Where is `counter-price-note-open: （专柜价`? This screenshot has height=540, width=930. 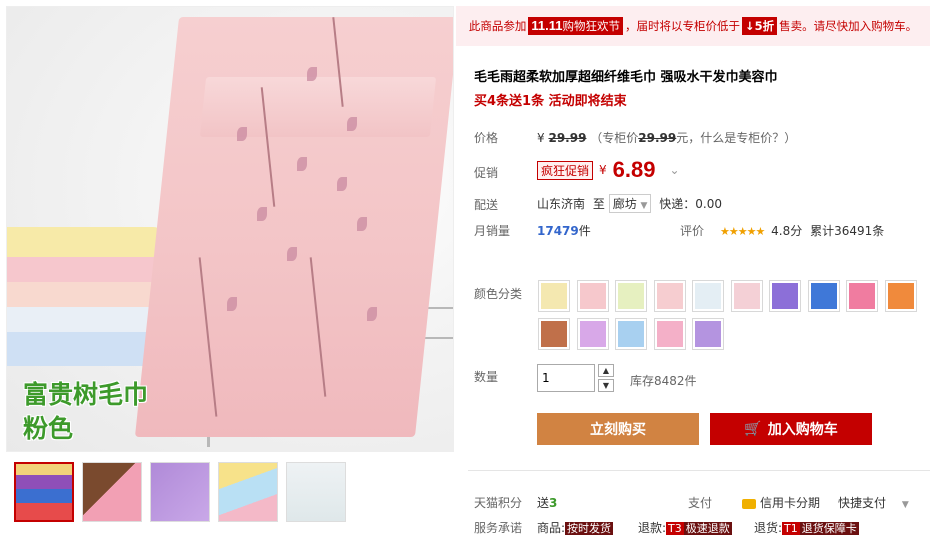 counter-price-note-open: （专柜价 is located at coordinates (614, 138).